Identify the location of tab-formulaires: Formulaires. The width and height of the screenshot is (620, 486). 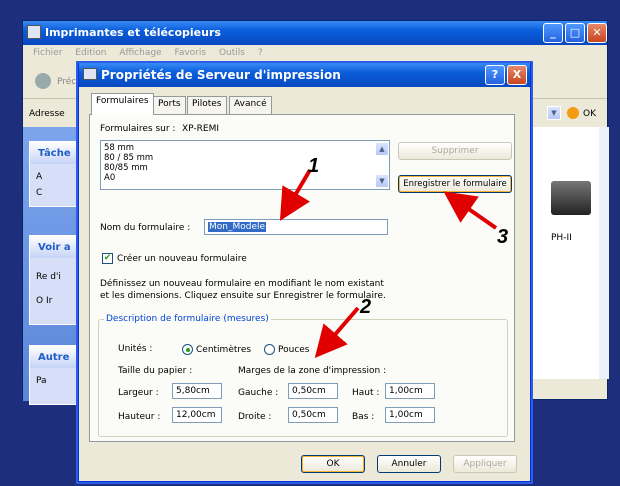
(122, 104).